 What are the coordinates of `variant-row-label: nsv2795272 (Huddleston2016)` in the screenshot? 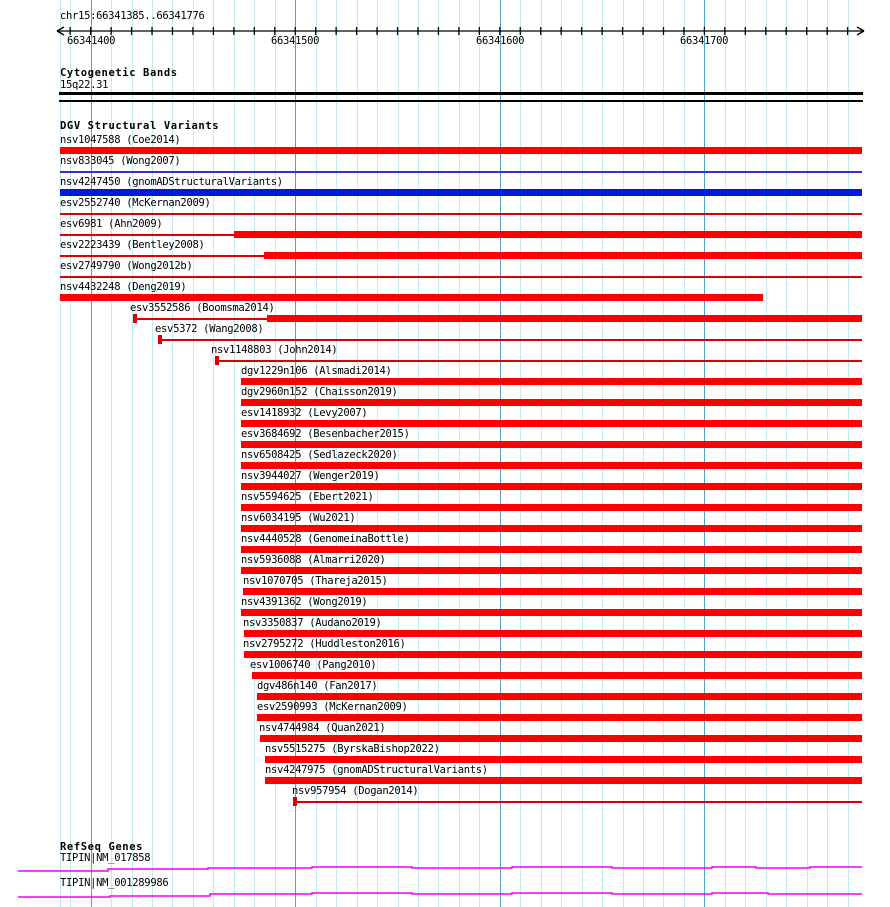 It's located at (324, 644).